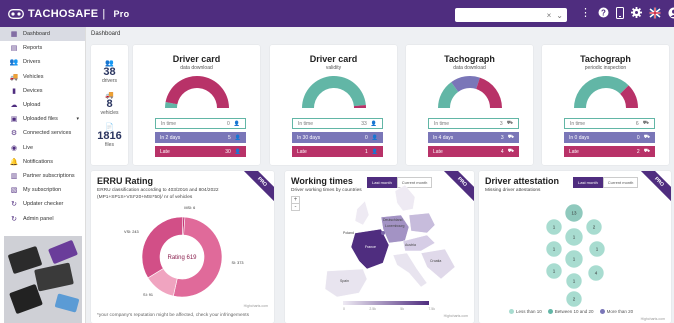 Image resolution: width=674 pixels, height=323 pixels. Describe the element at coordinates (602, 311) in the screenshot. I see `legend-swatch` at that location.